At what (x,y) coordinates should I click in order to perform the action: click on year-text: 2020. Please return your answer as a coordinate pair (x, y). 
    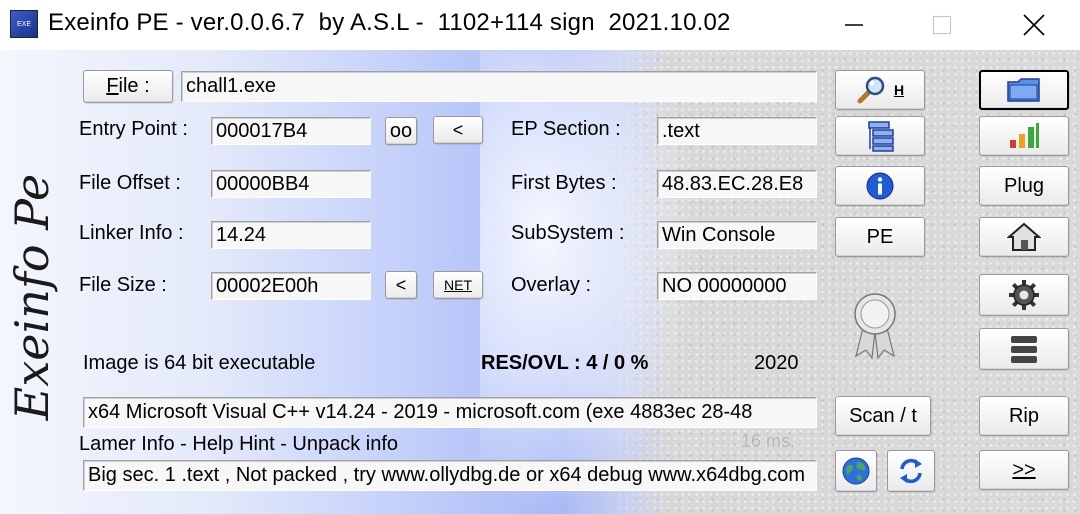
    Looking at the image, I should click on (776, 363).